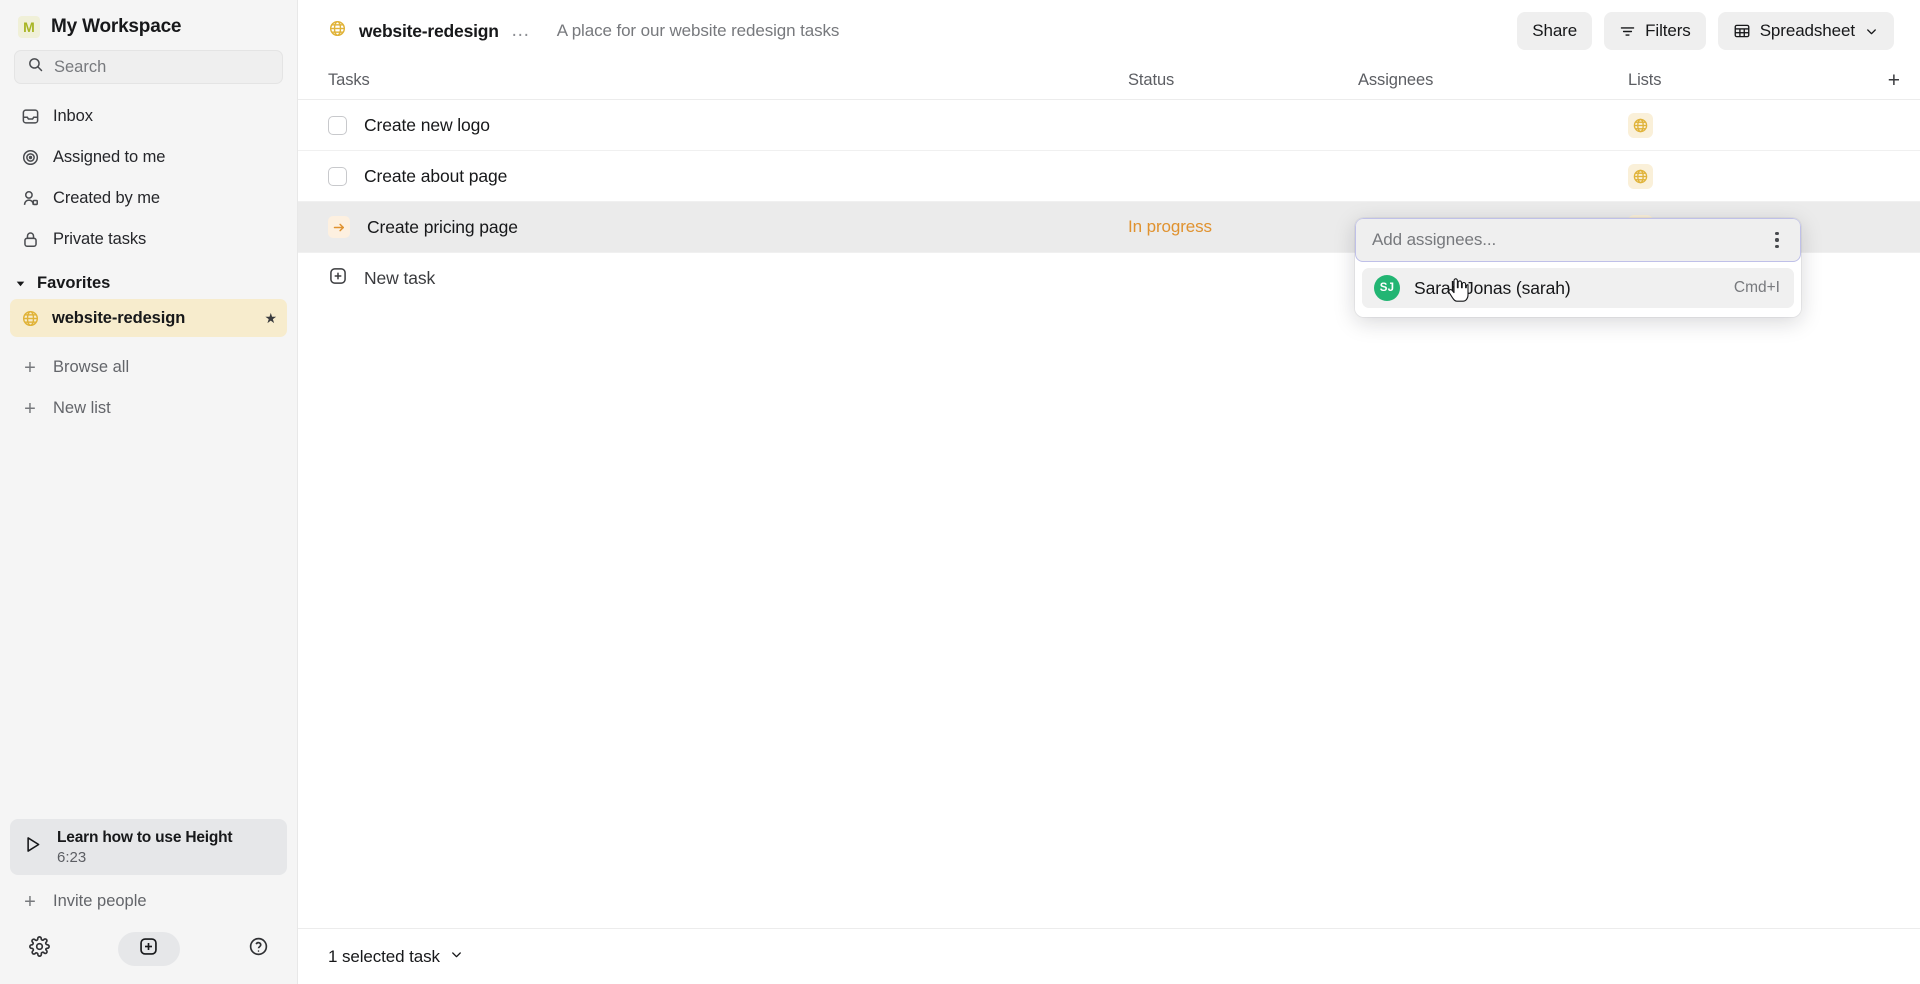 The image size is (1920, 984). I want to click on browse-all-label: Browse all, so click(91, 367).